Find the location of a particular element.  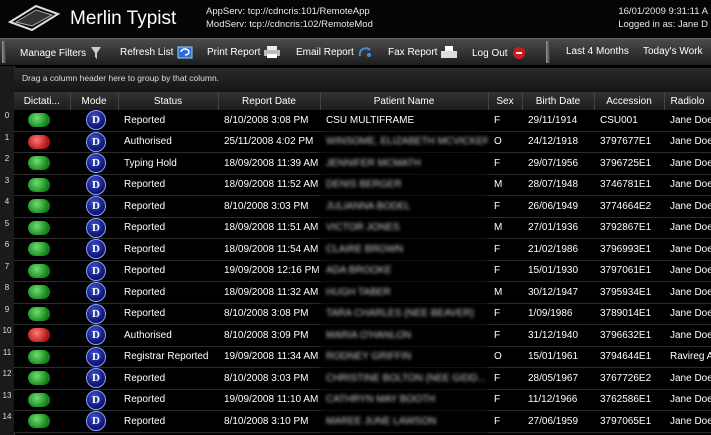

column-header: Patient Name is located at coordinates (404, 101).